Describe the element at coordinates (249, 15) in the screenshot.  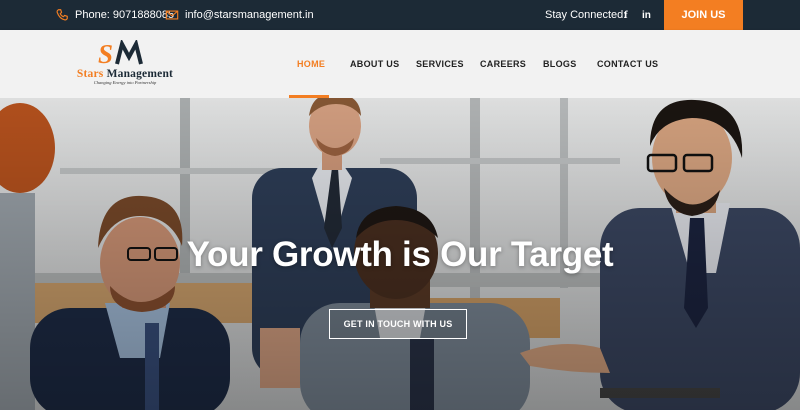
I see `email-text: info@starsmanagement.in` at that location.